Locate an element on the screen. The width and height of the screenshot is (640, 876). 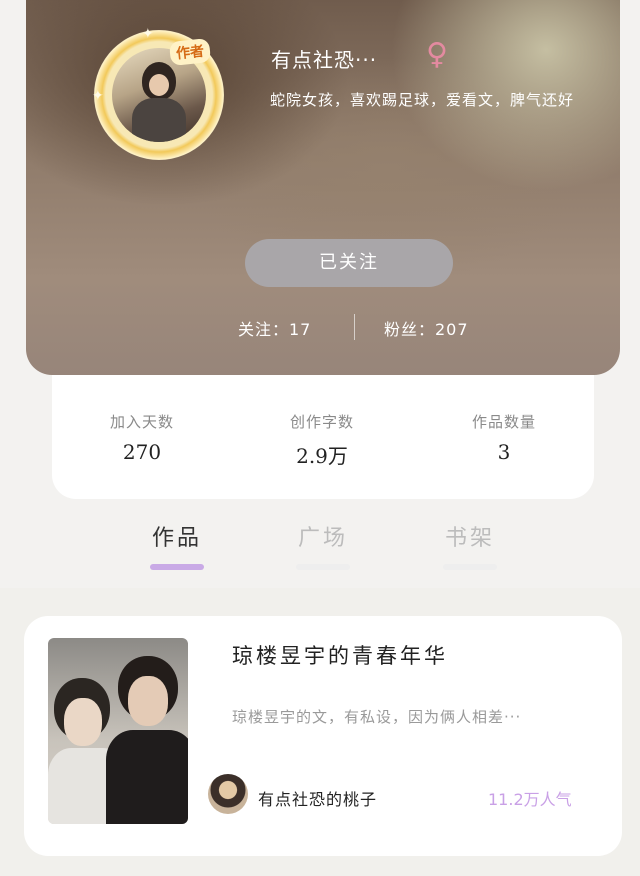
avatar-face is located at coordinates (159, 85).